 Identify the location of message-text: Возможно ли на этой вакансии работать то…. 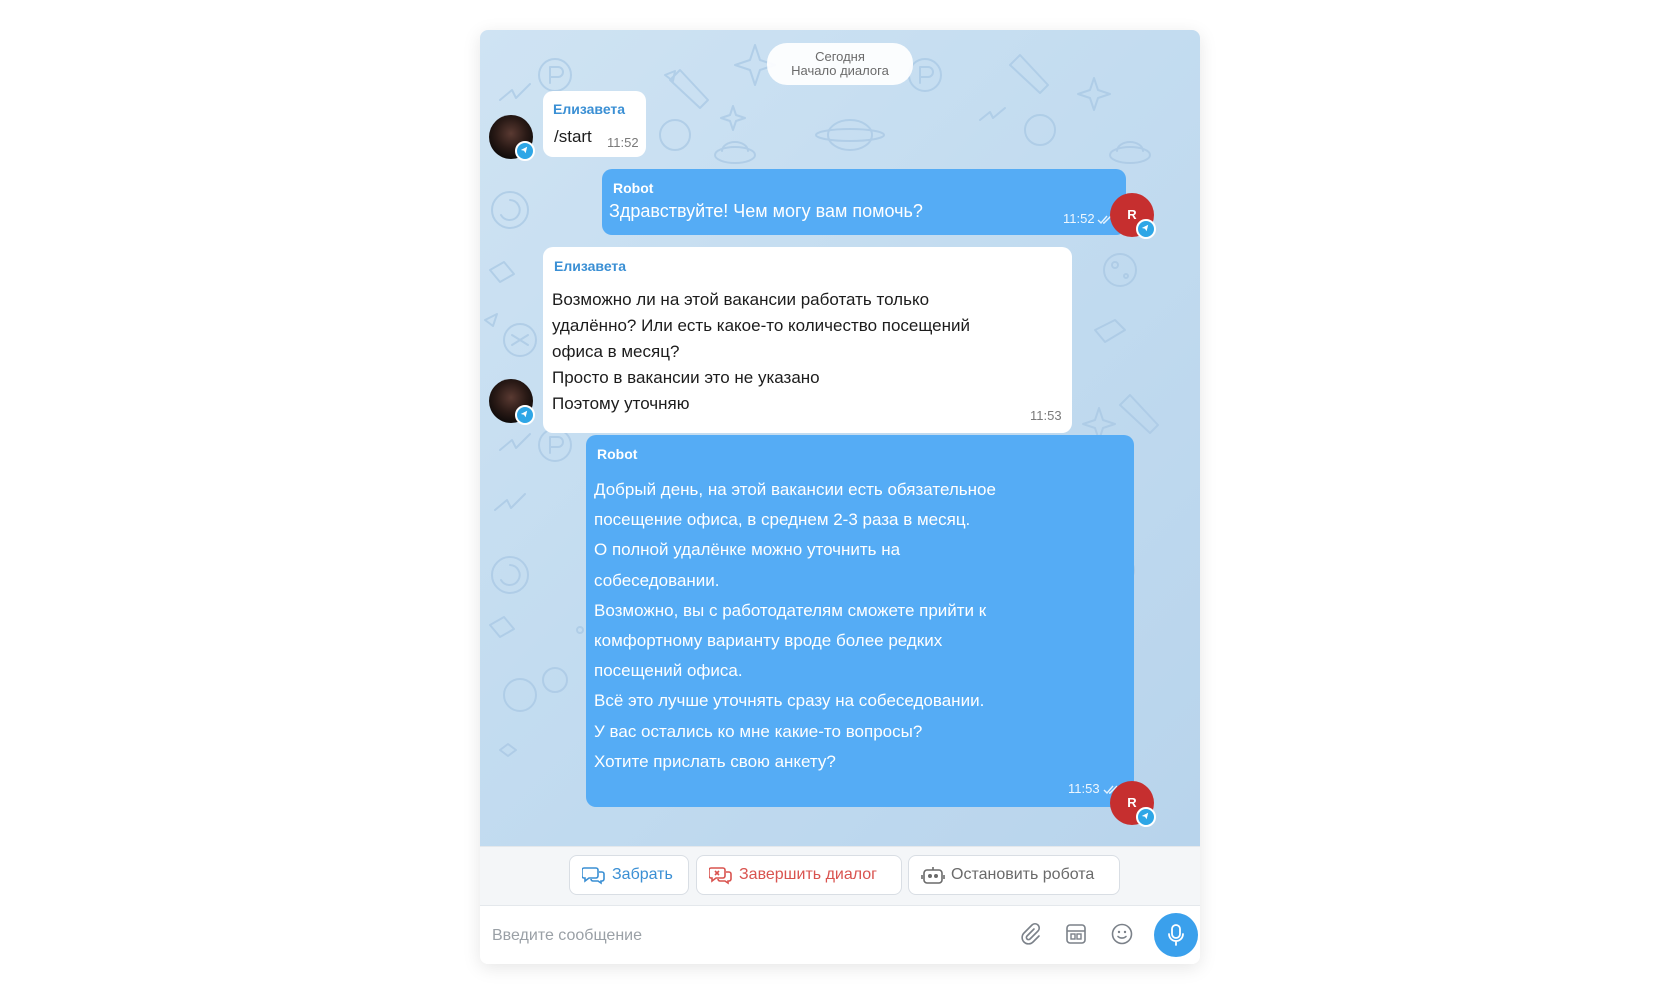
(761, 351).